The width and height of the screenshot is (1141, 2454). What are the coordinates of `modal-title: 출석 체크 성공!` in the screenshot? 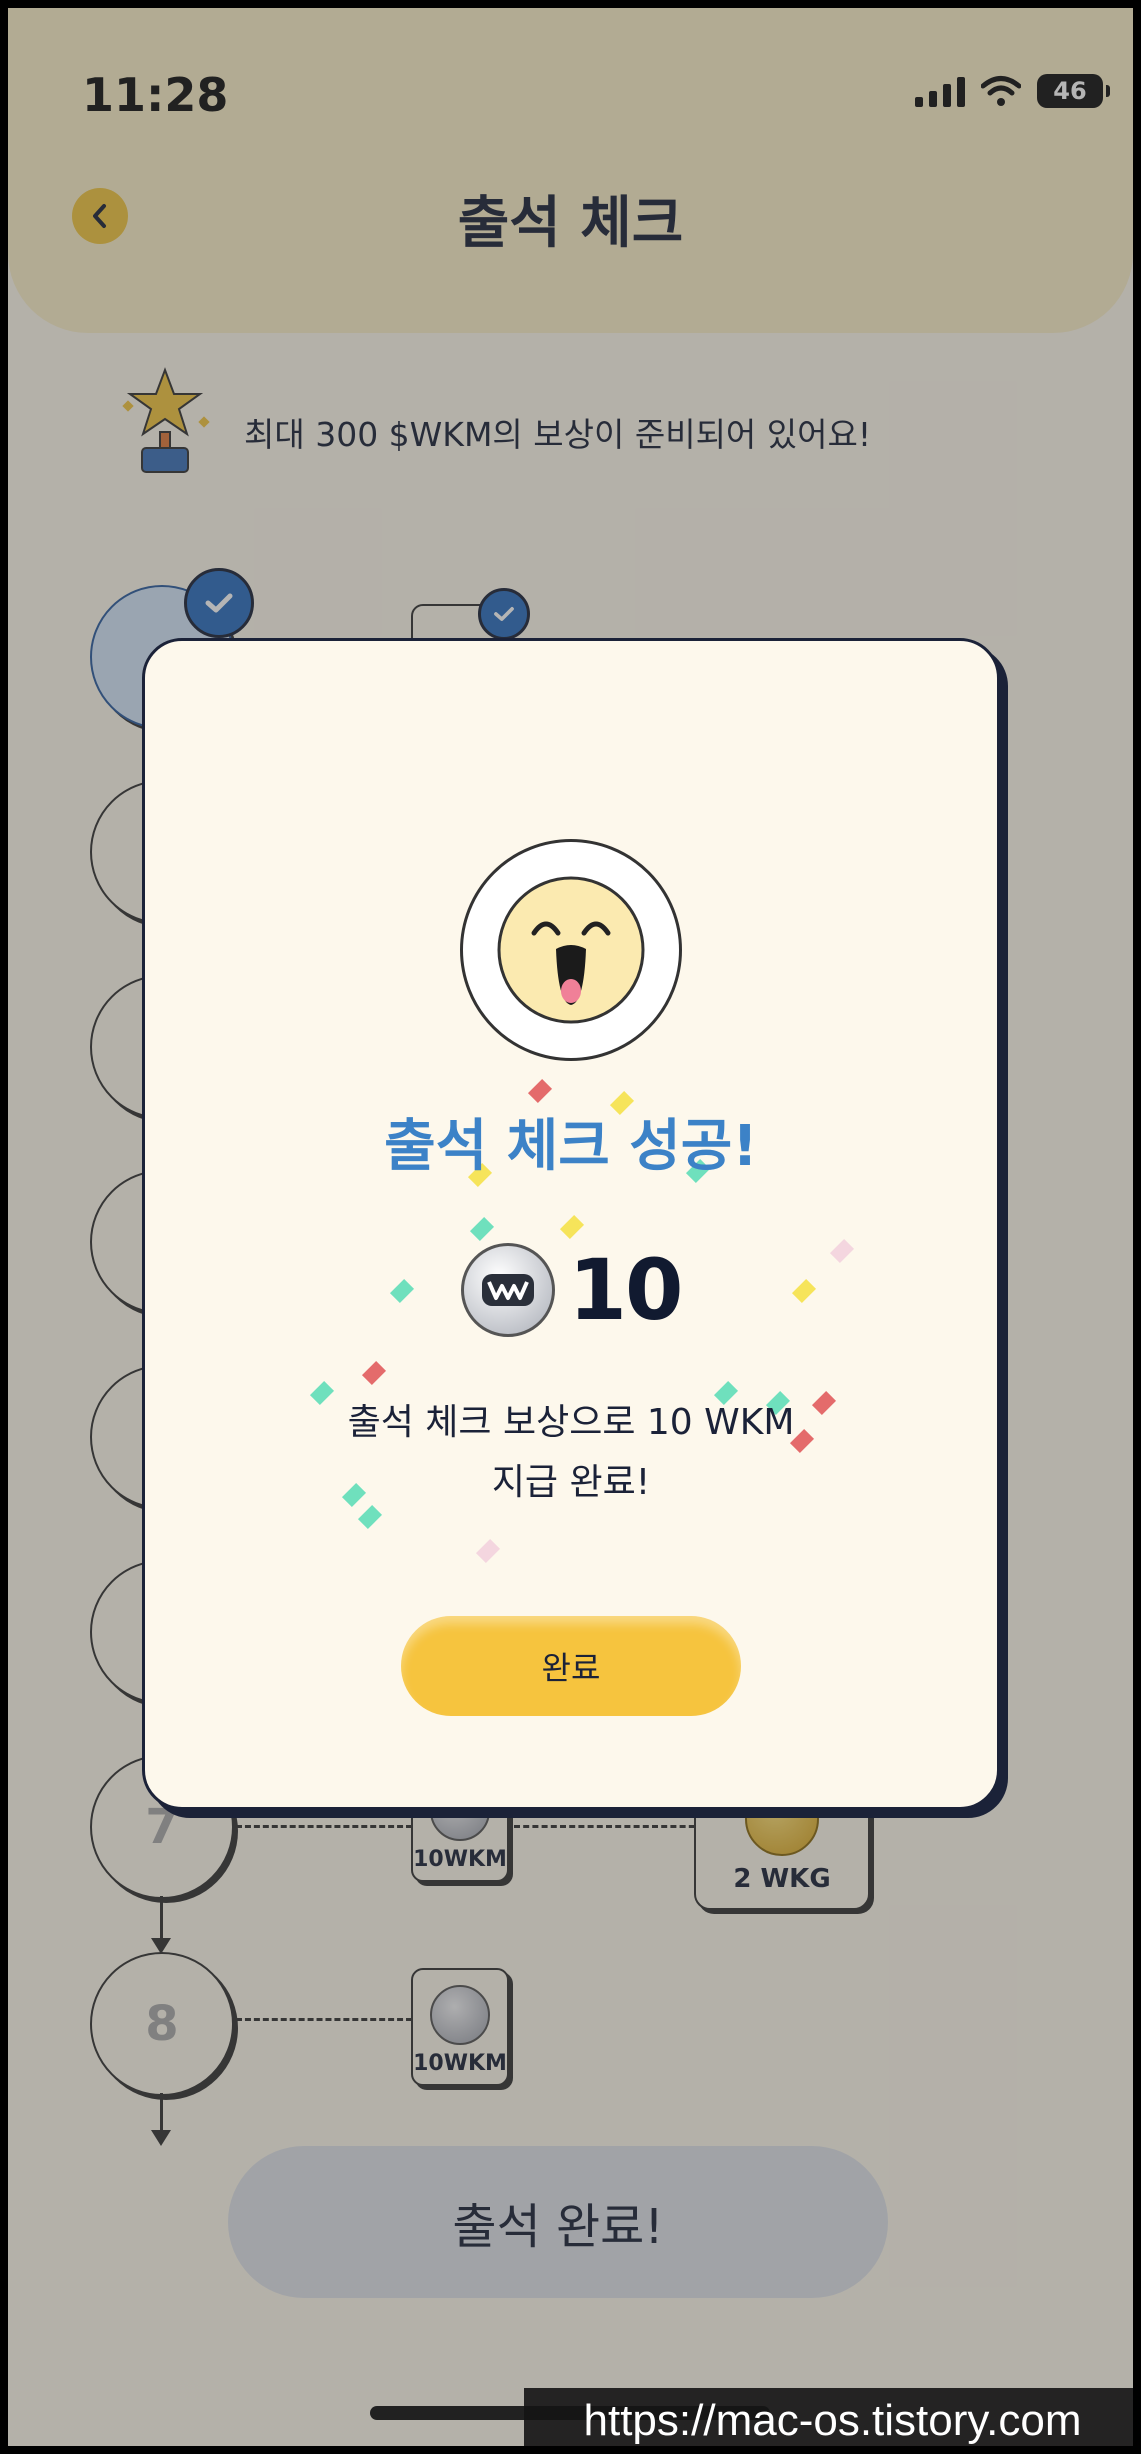 It's located at (571, 1146).